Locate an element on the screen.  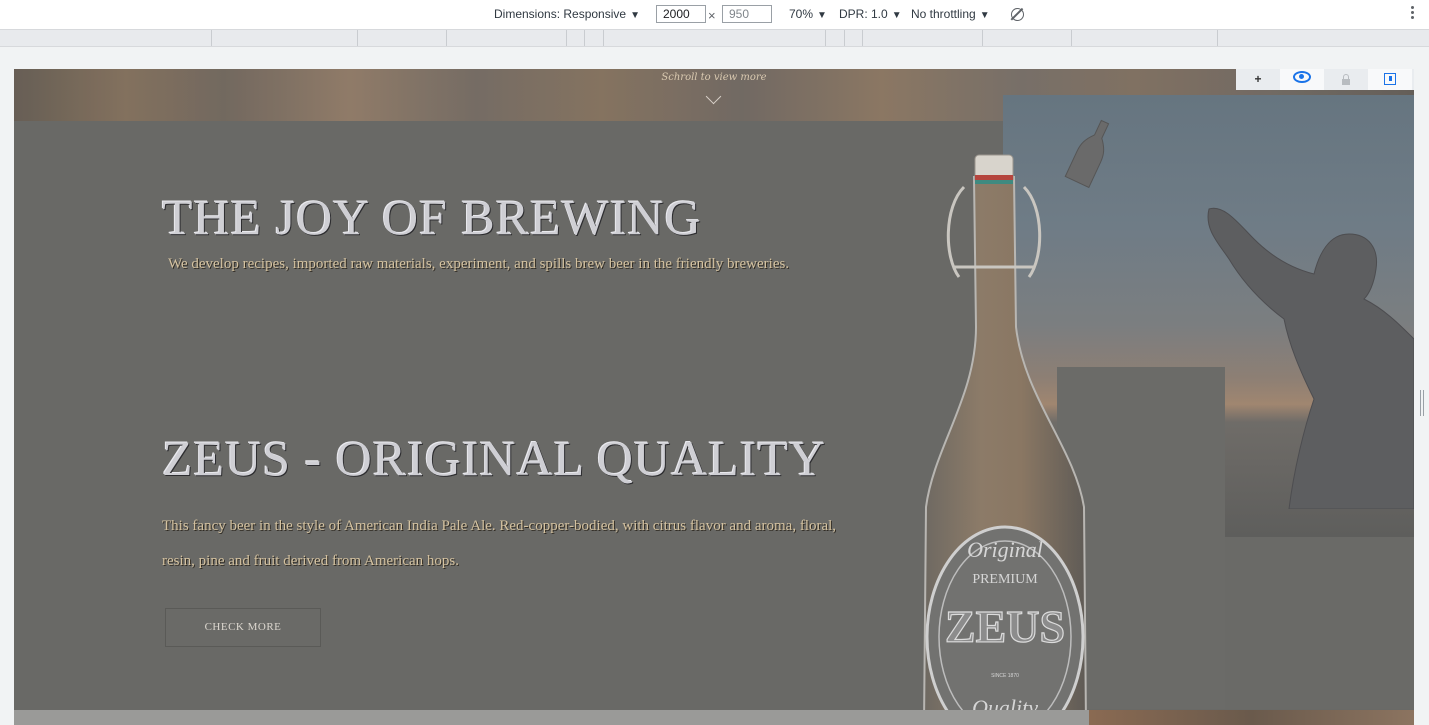
bottle-label-premium: PREMIUM is located at coordinates (1005, 579).